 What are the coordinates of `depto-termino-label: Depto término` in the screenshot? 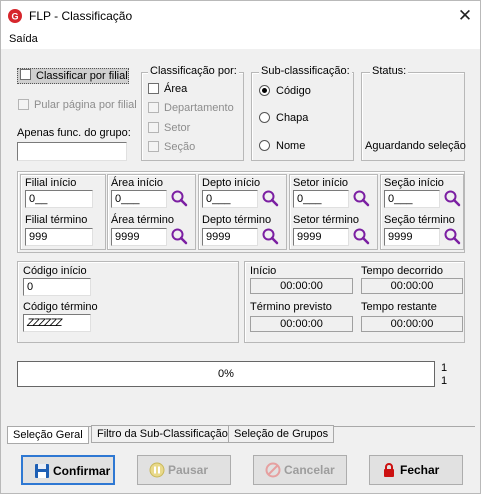 It's located at (237, 220).